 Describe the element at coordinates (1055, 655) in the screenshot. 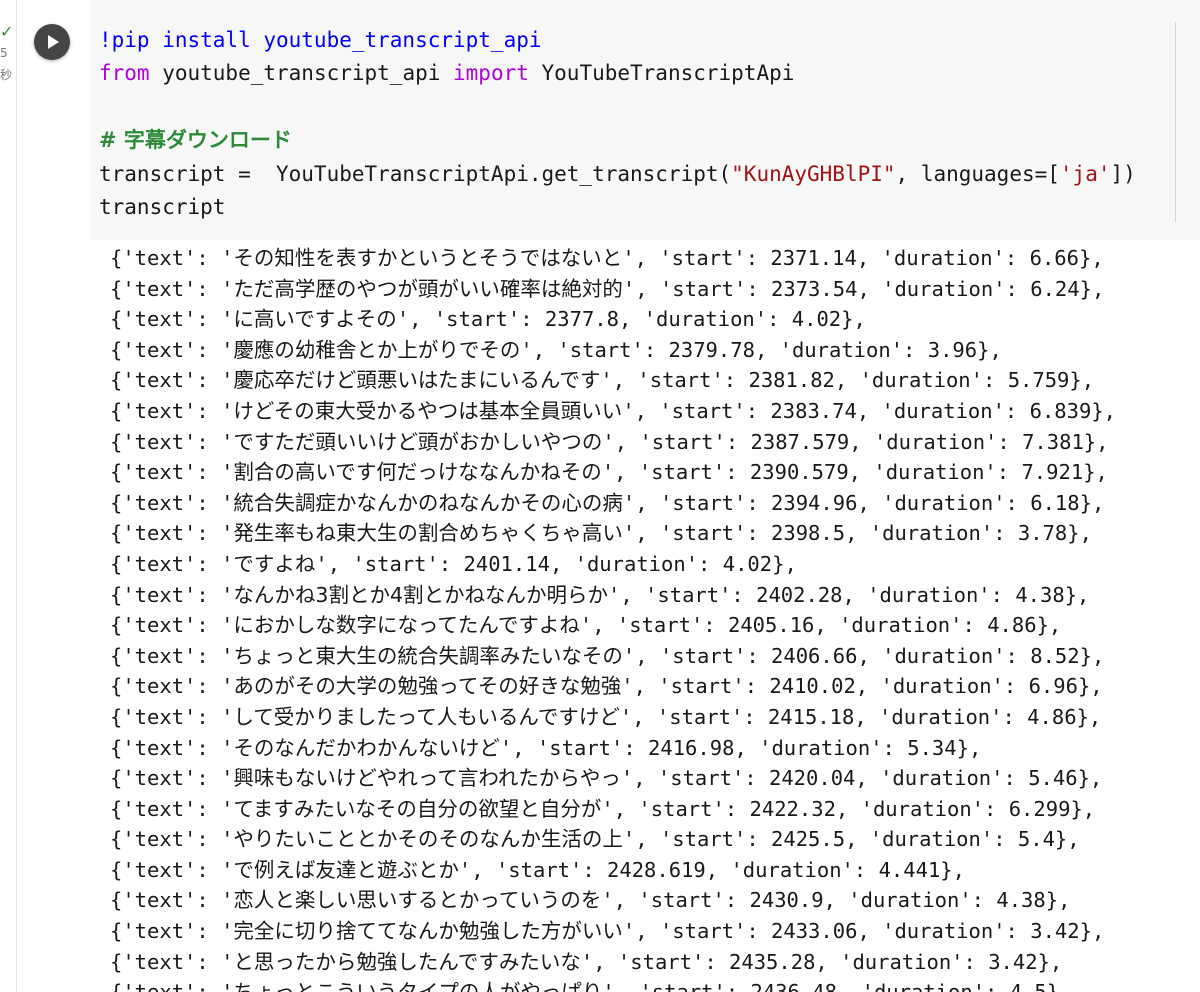

I see `duration-value: 8.52` at that location.